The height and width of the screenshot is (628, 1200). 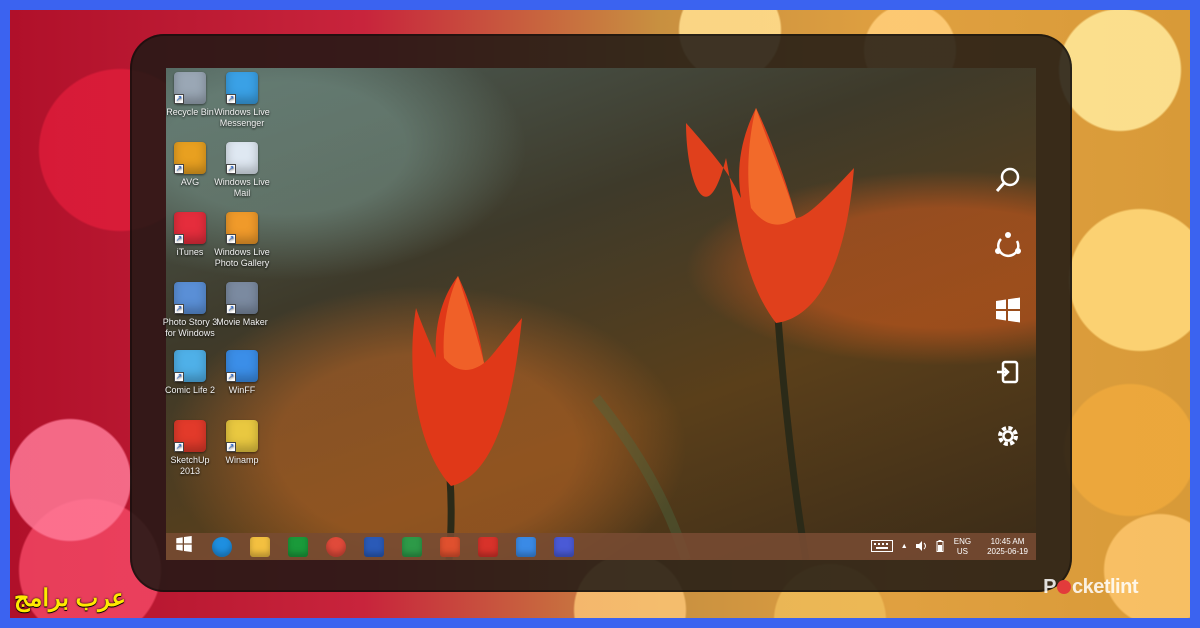 What do you see at coordinates (940, 546) in the screenshot?
I see `battery-icon` at bounding box center [940, 546].